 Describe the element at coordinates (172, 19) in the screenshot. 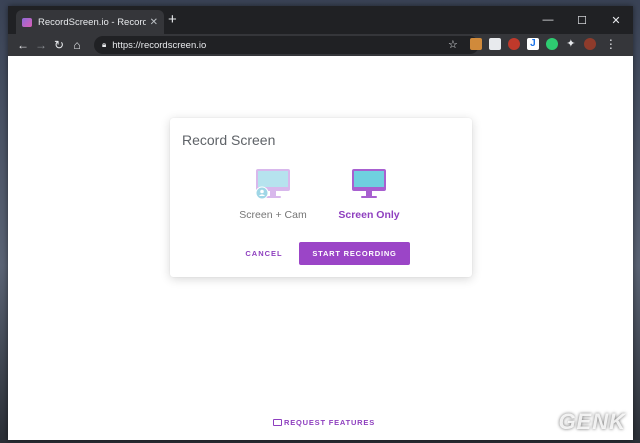

I see `new-tab-button: +` at that location.